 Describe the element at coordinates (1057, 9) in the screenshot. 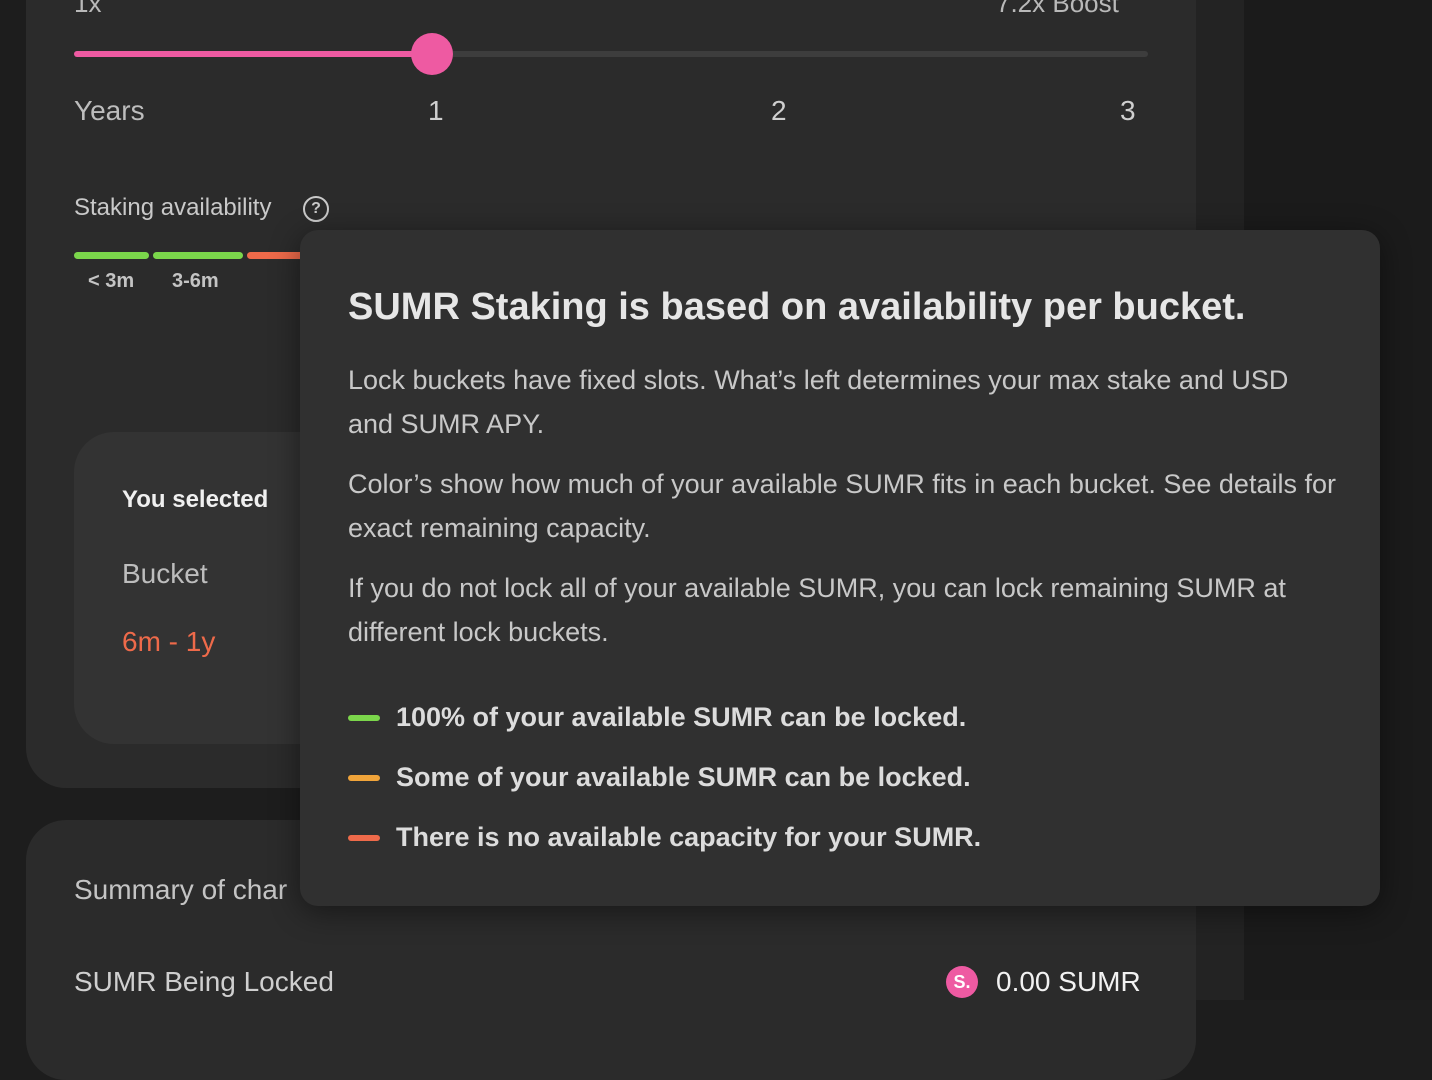

I see `boost-max-label: 7.2x Boost` at that location.